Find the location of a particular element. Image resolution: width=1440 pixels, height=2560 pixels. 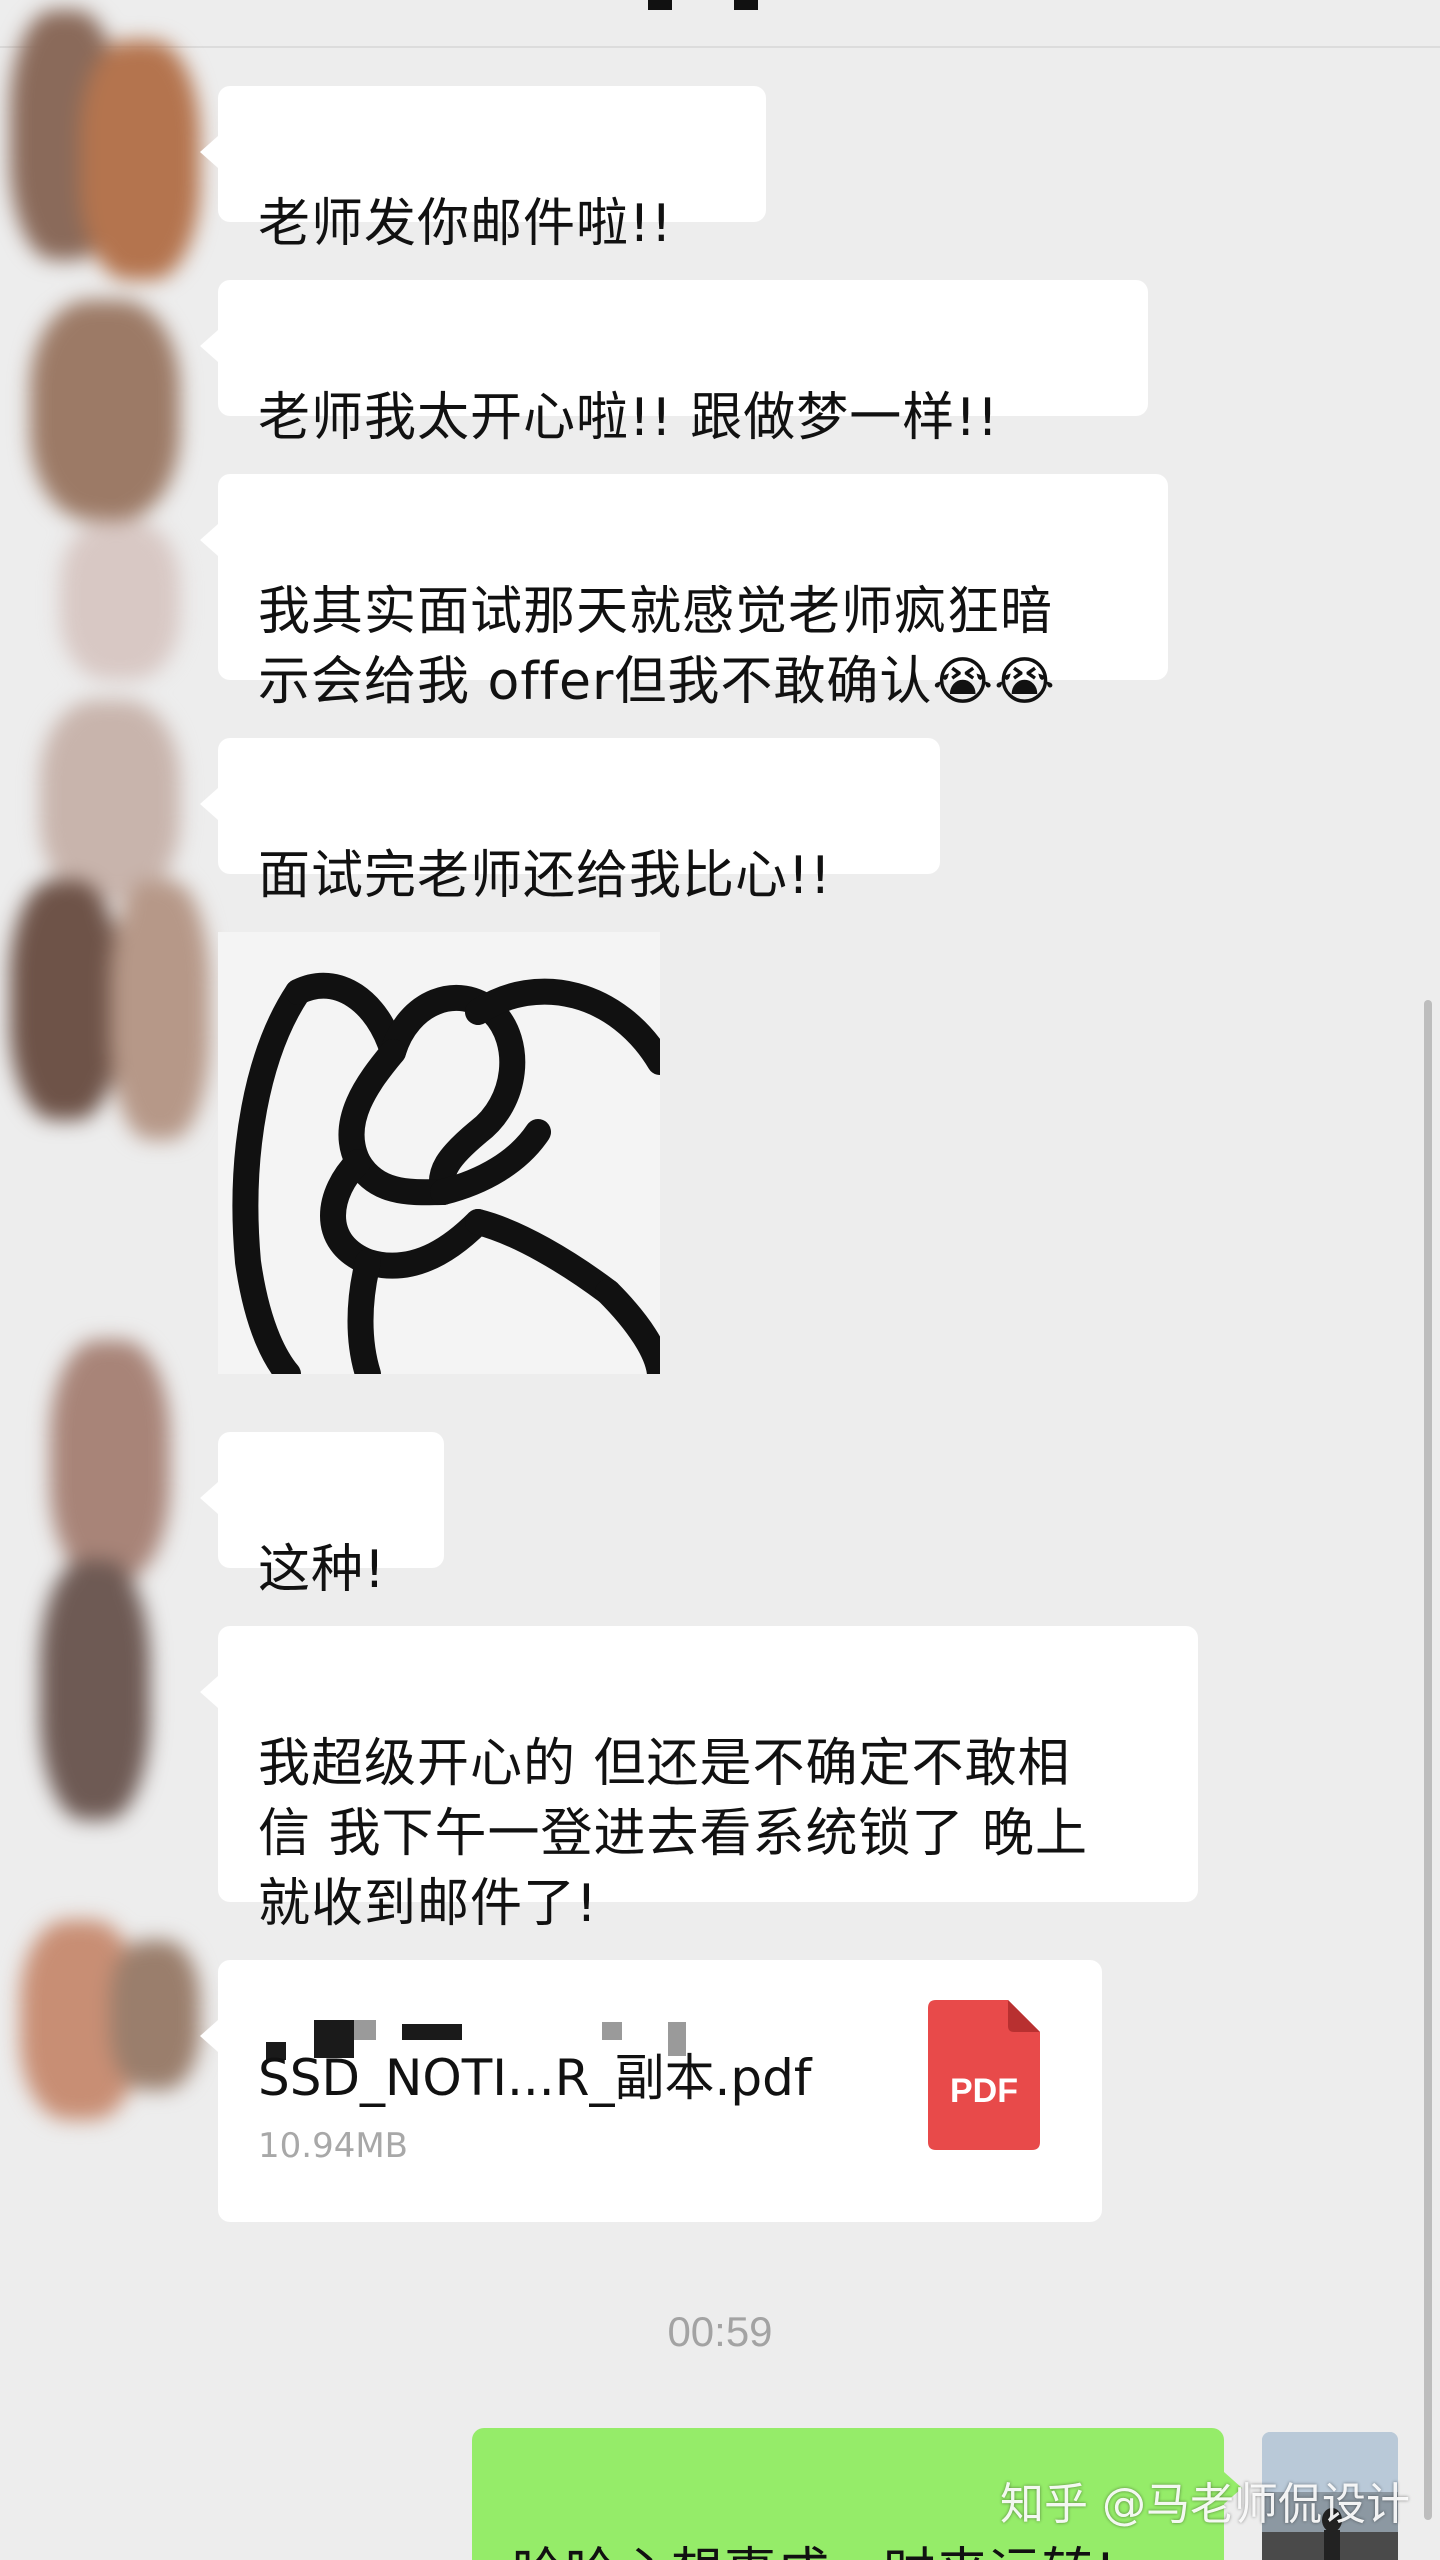

heart-hands-sticker is located at coordinates (439, 1153).